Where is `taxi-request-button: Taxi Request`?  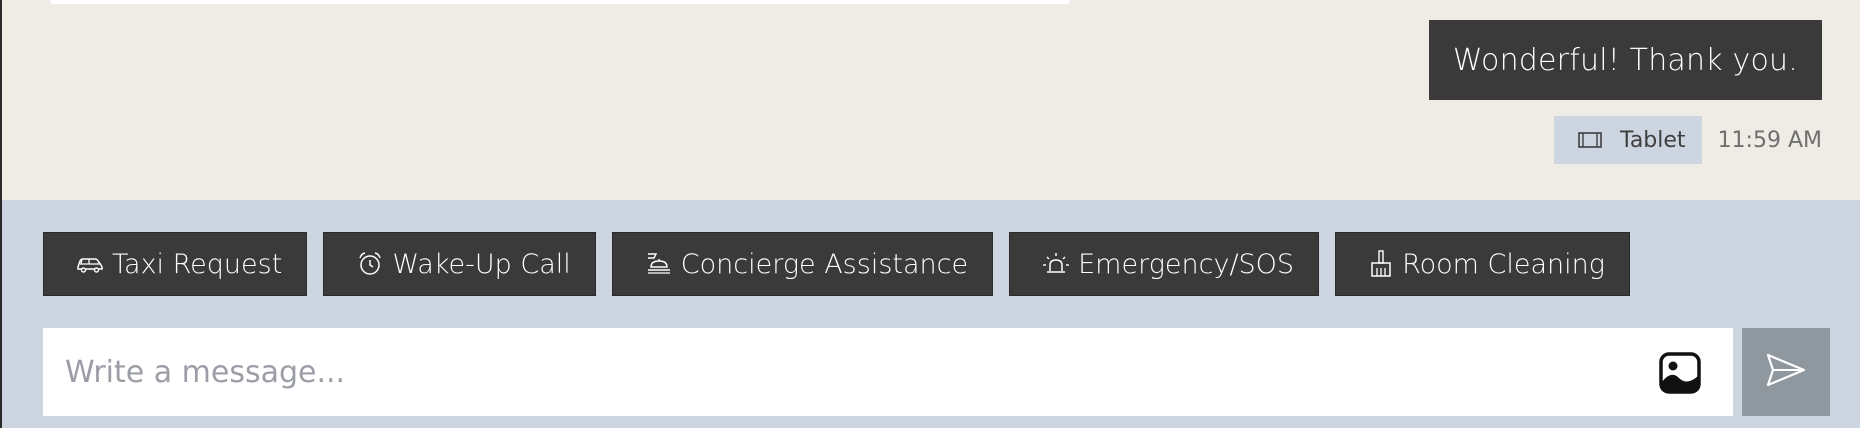 taxi-request-button: Taxi Request is located at coordinates (175, 264).